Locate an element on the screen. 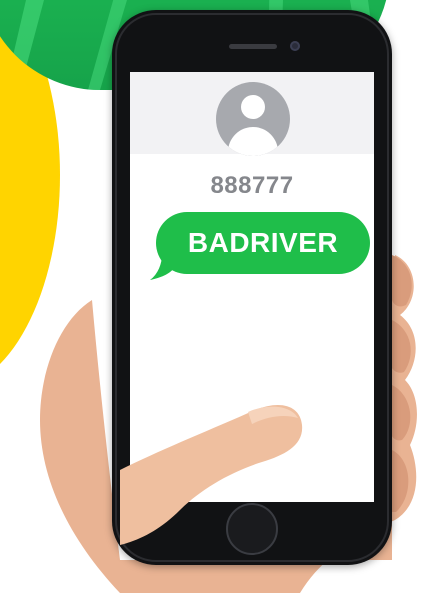 The image size is (422, 593). person-avatar-icon is located at coordinates (253, 119).